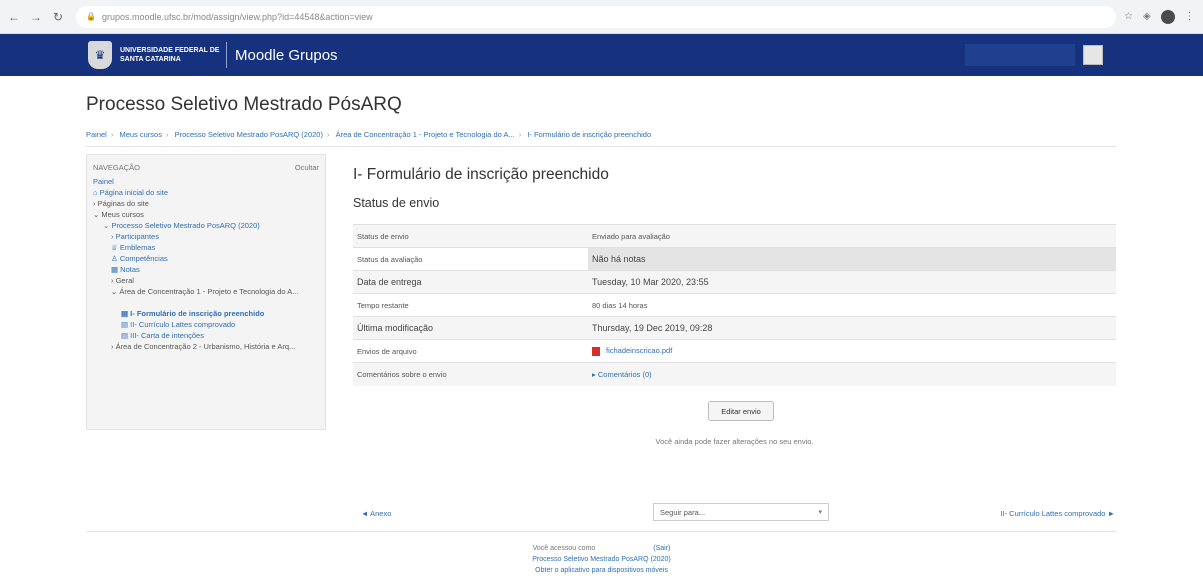  I want to click on row-label: Envios de arquivo, so click(470, 351).